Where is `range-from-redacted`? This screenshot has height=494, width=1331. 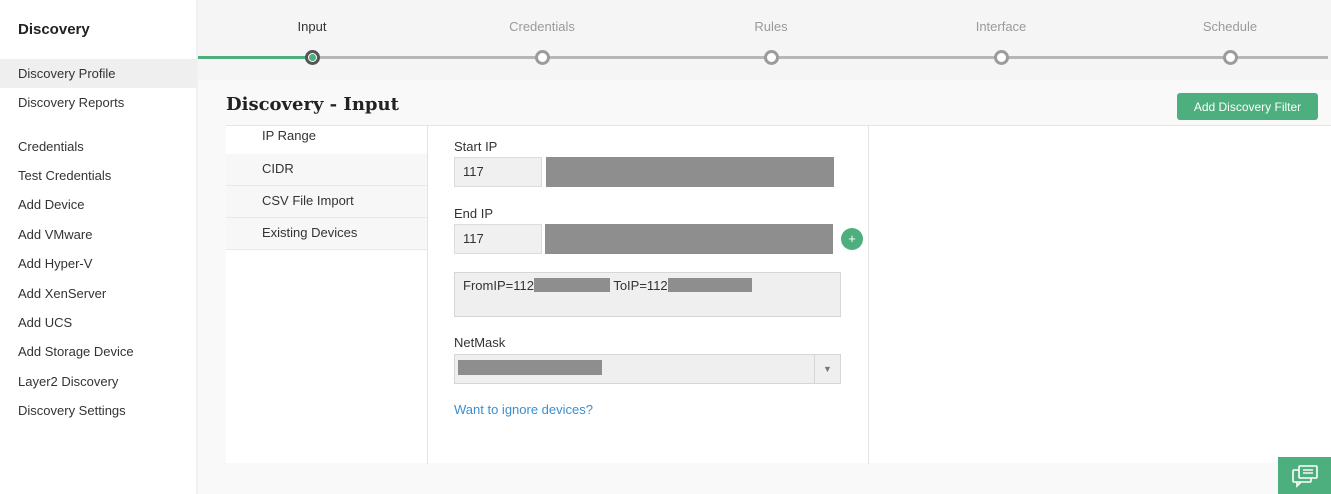 range-from-redacted is located at coordinates (571, 285).